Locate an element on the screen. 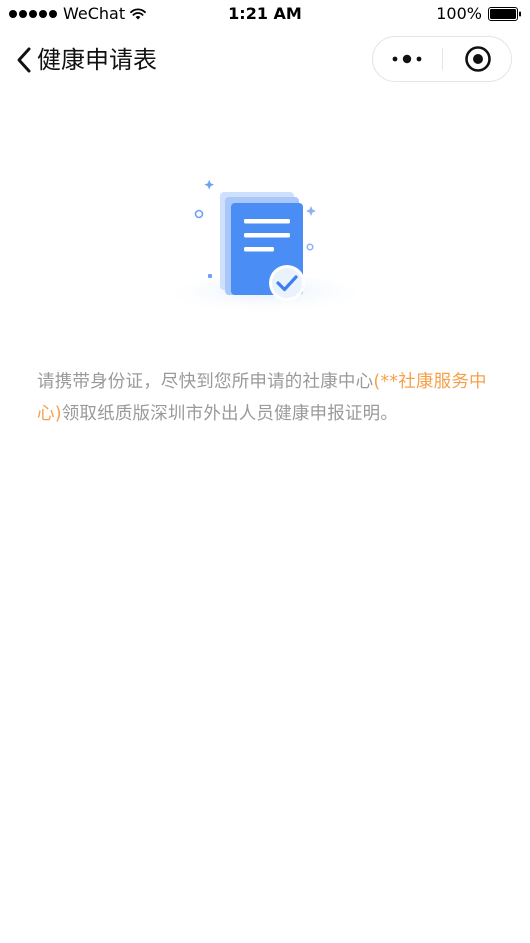 Image resolution: width=530 pixels, height=943 pixels. status-right: 100% is located at coordinates (479, 14).